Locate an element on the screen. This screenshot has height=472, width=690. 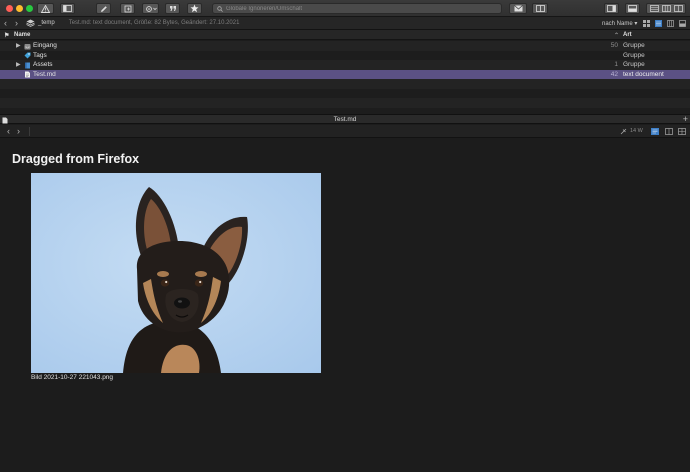
layout-toggle-button is located at coordinates (632, 8).